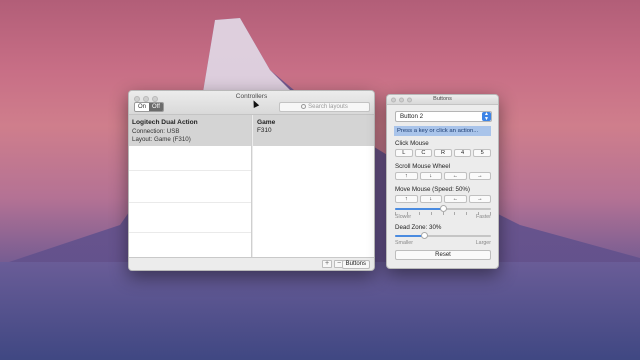 Image resolution: width=640 pixels, height=360 pixels. What do you see at coordinates (479, 176) in the screenshot?
I see `scroll-right-button: →` at bounding box center [479, 176].